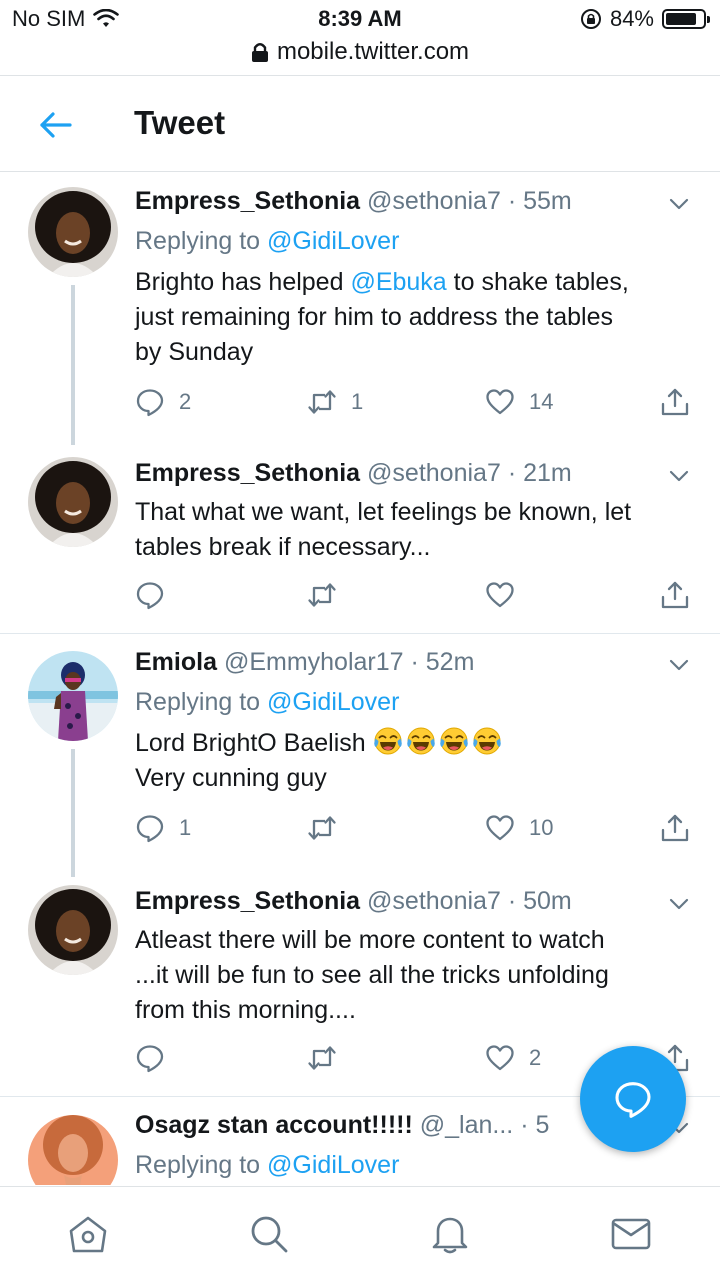 This screenshot has width=720, height=1280. Describe the element at coordinates (541, 401) in the screenshot. I see `like-count: 14` at that location.